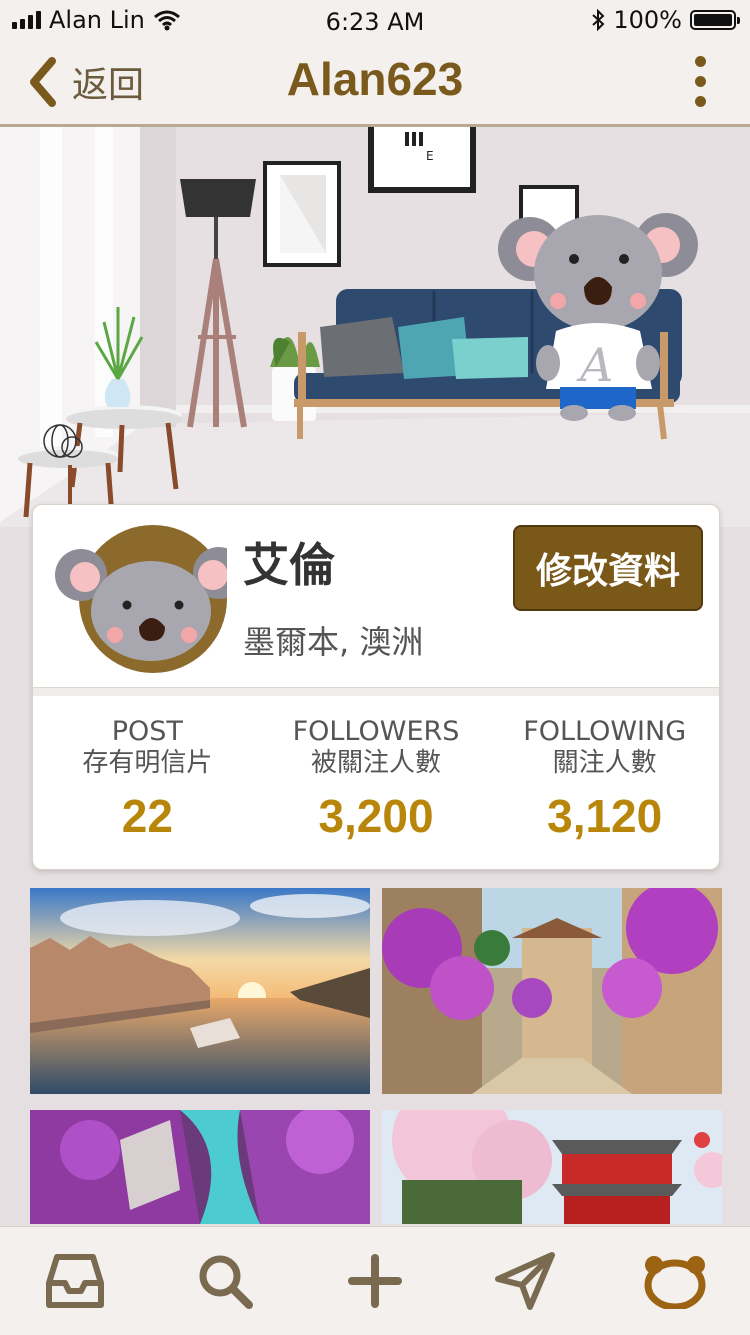  I want to click on add-icon, so click(375, 1281).